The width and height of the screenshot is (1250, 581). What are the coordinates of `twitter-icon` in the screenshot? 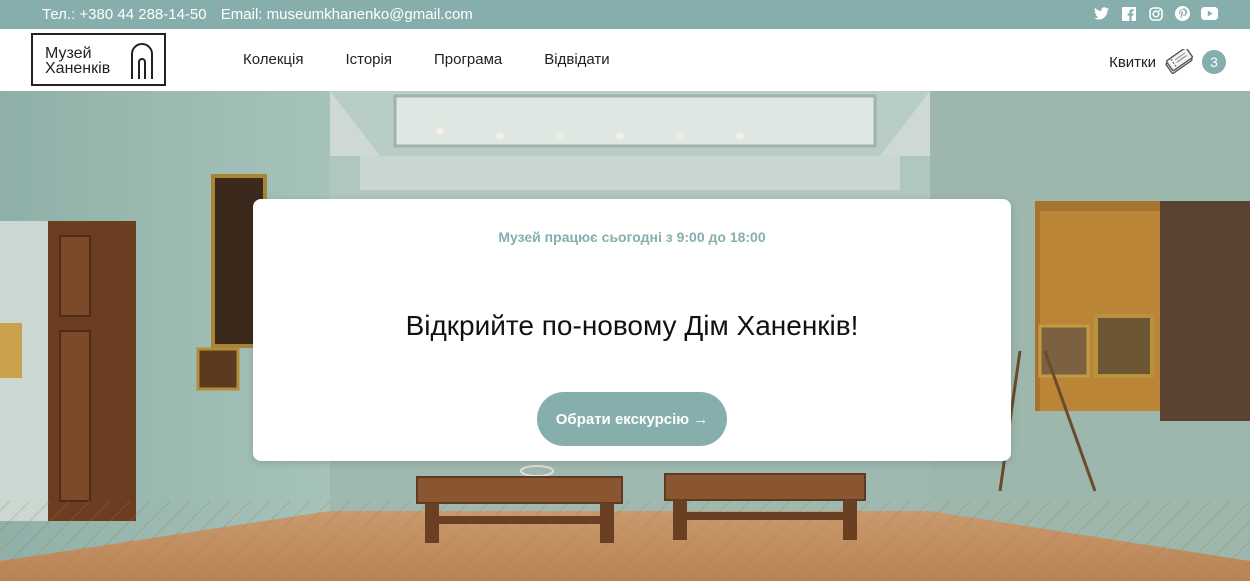 It's located at (1101, 13).